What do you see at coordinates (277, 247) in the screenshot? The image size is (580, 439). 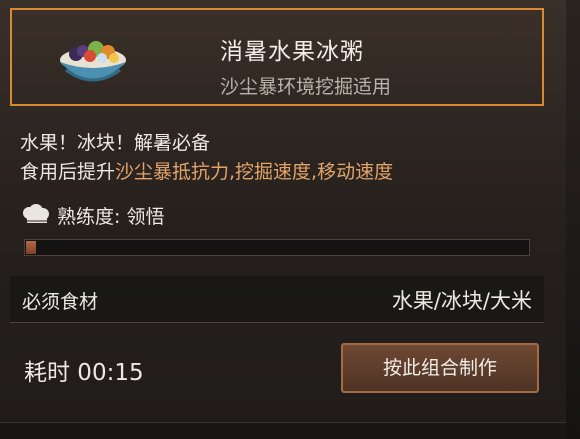 I see `proficiency-bar` at bounding box center [277, 247].